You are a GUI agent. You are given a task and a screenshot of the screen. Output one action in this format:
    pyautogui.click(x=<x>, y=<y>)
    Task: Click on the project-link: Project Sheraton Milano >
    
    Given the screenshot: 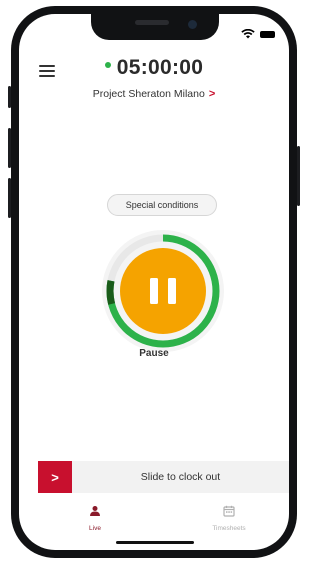 What is the action you would take?
    pyautogui.click(x=154, y=94)
    